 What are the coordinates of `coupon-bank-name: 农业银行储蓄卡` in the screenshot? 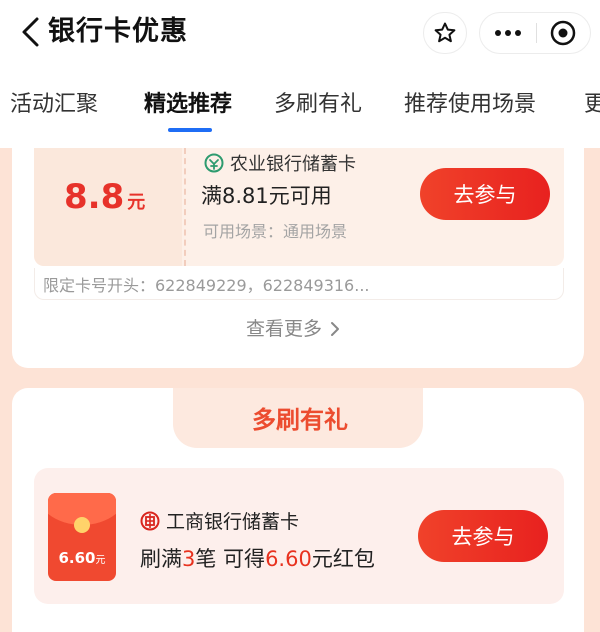 It's located at (293, 164).